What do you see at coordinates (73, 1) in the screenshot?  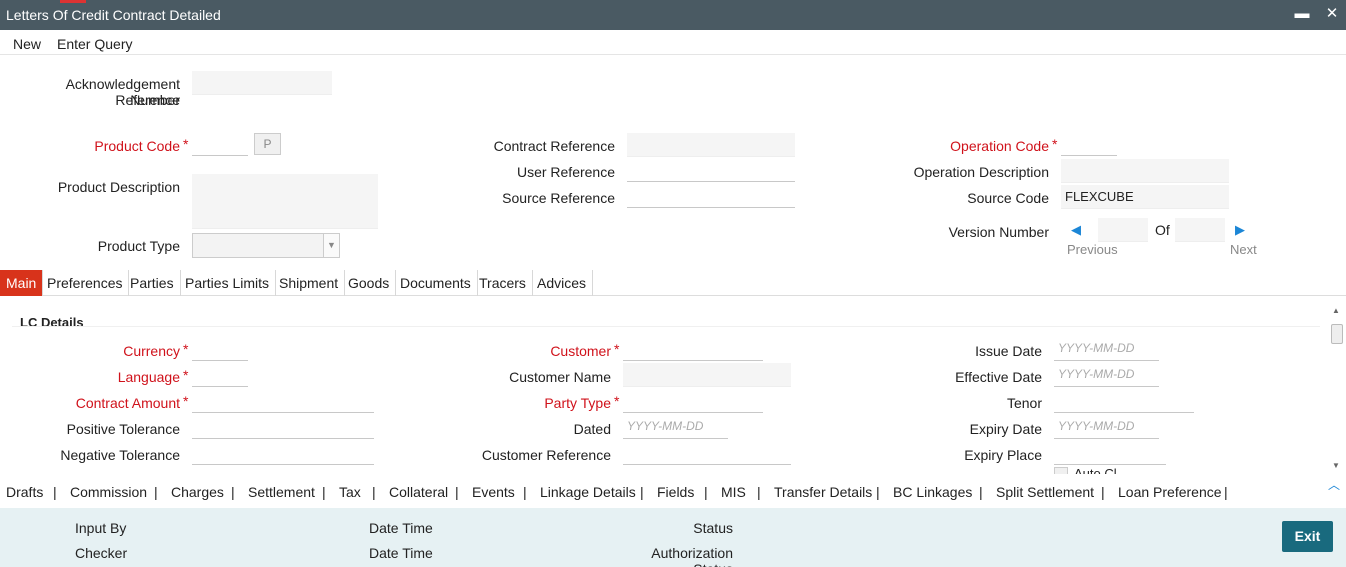 I see `title-accent` at bounding box center [73, 1].